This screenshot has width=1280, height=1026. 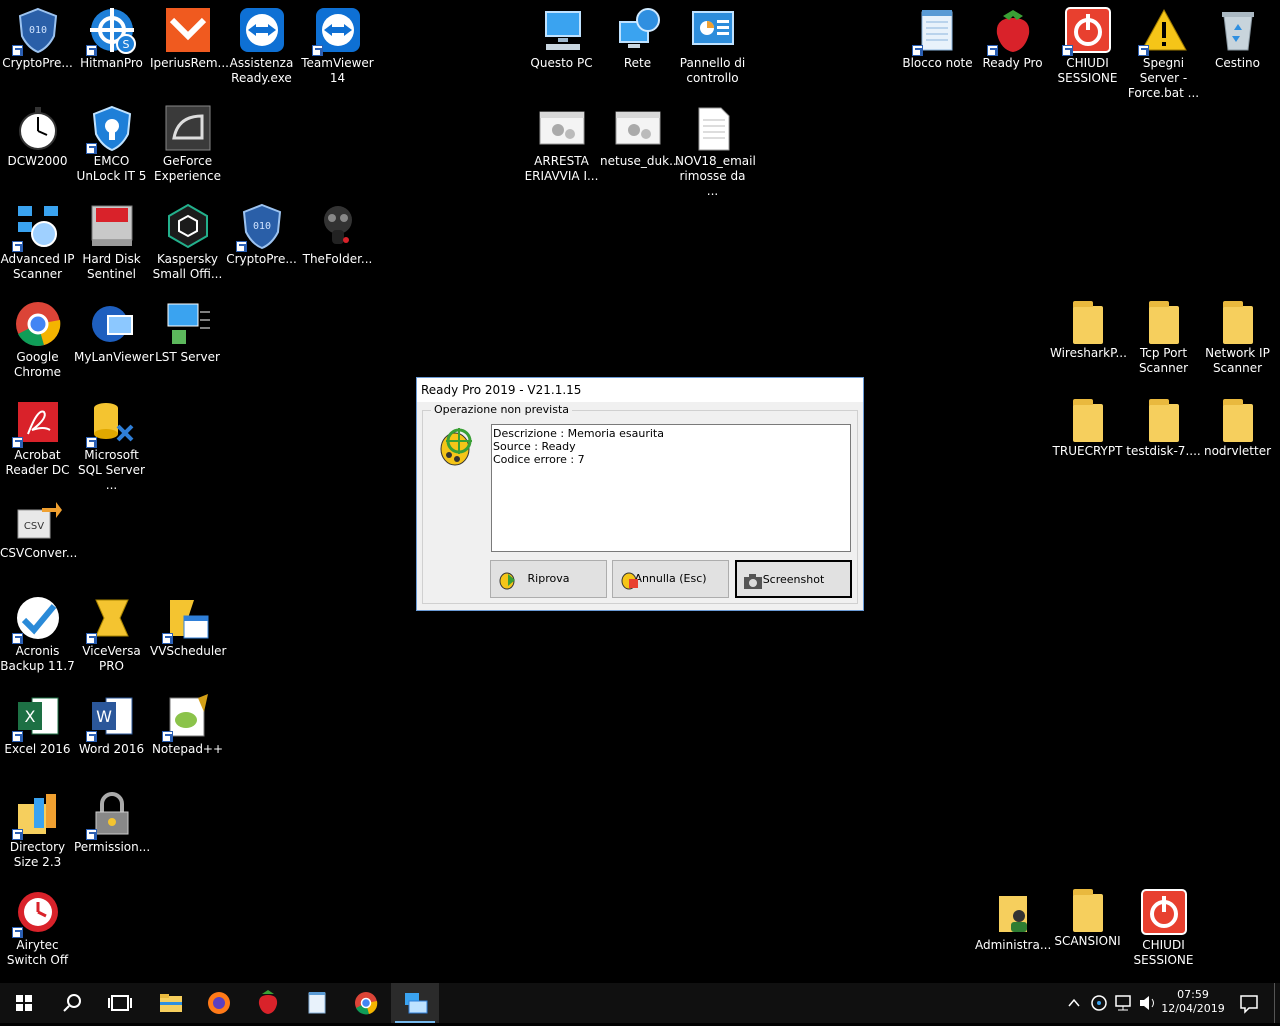 What do you see at coordinates (111, 36) in the screenshot?
I see `desktop-icon-hitmanpro: S HitmanPro` at bounding box center [111, 36].